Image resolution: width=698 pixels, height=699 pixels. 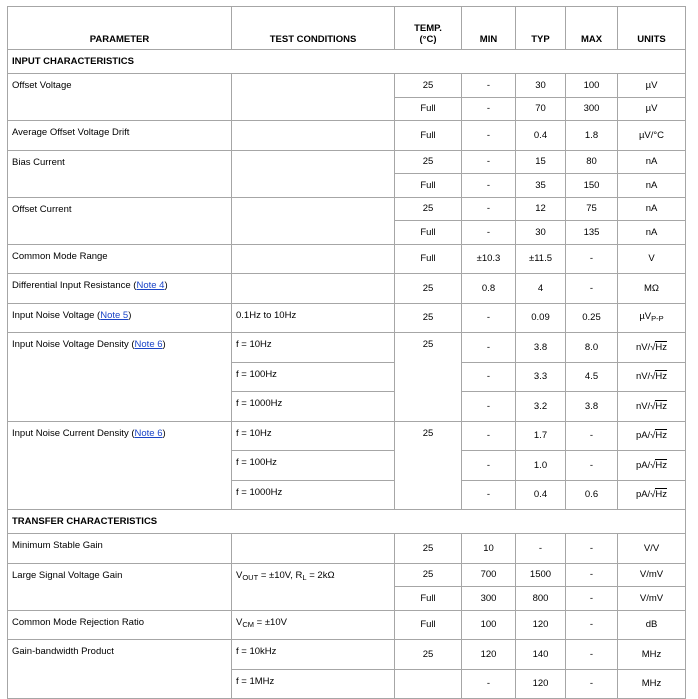 I want to click on max-cell: 135, so click(x=591, y=232).